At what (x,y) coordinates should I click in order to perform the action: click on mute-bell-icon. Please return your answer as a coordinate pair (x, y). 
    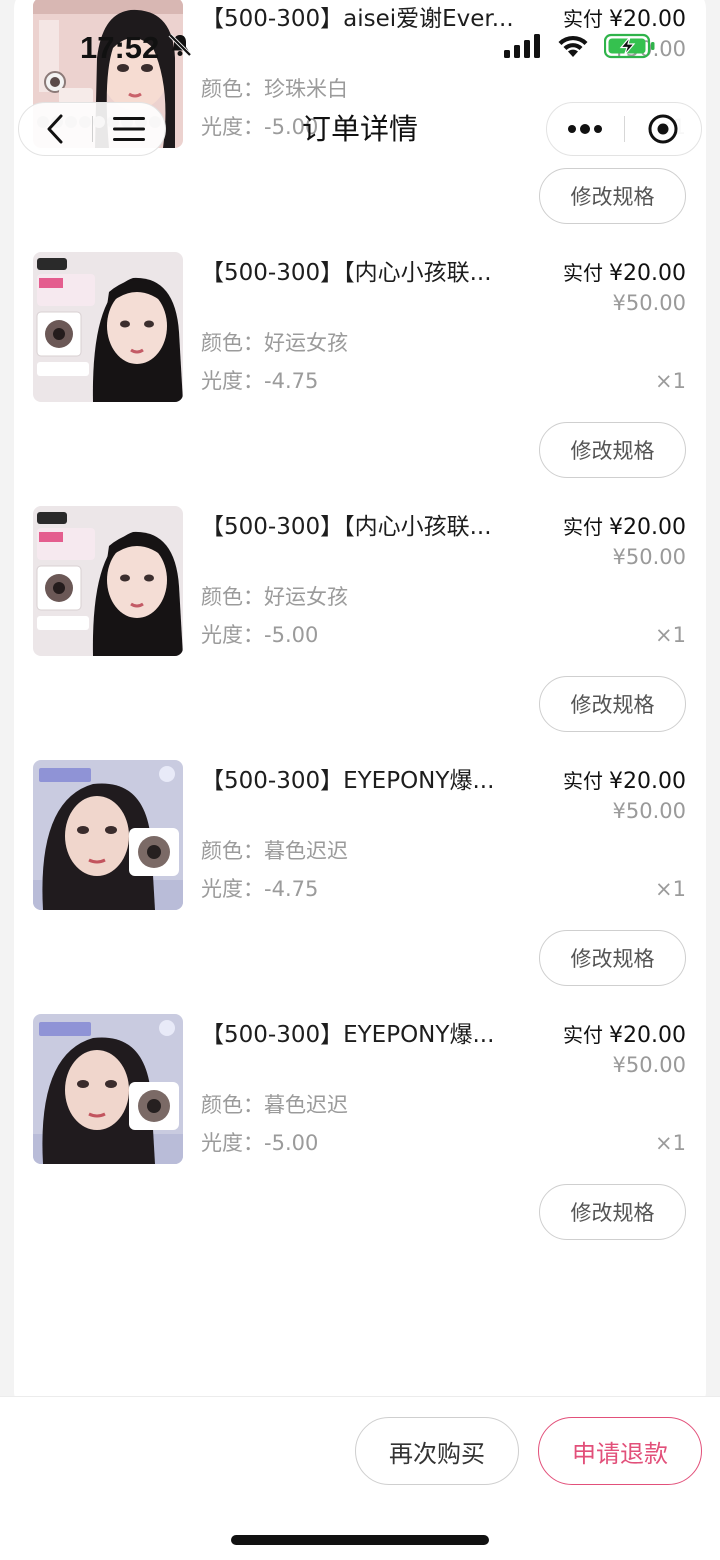
    Looking at the image, I should click on (180, 48).